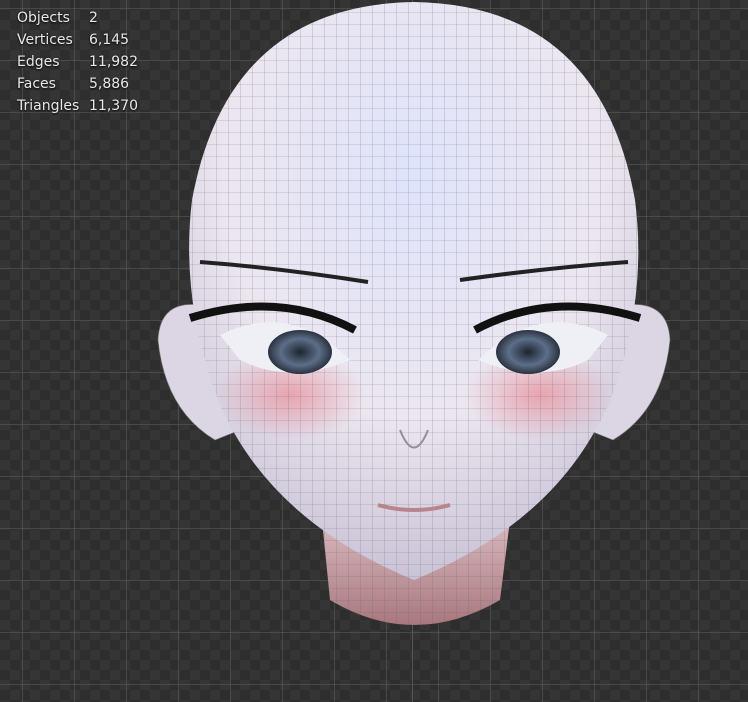 This screenshot has width=748, height=702. I want to click on stat-value: 11,370, so click(113, 106).